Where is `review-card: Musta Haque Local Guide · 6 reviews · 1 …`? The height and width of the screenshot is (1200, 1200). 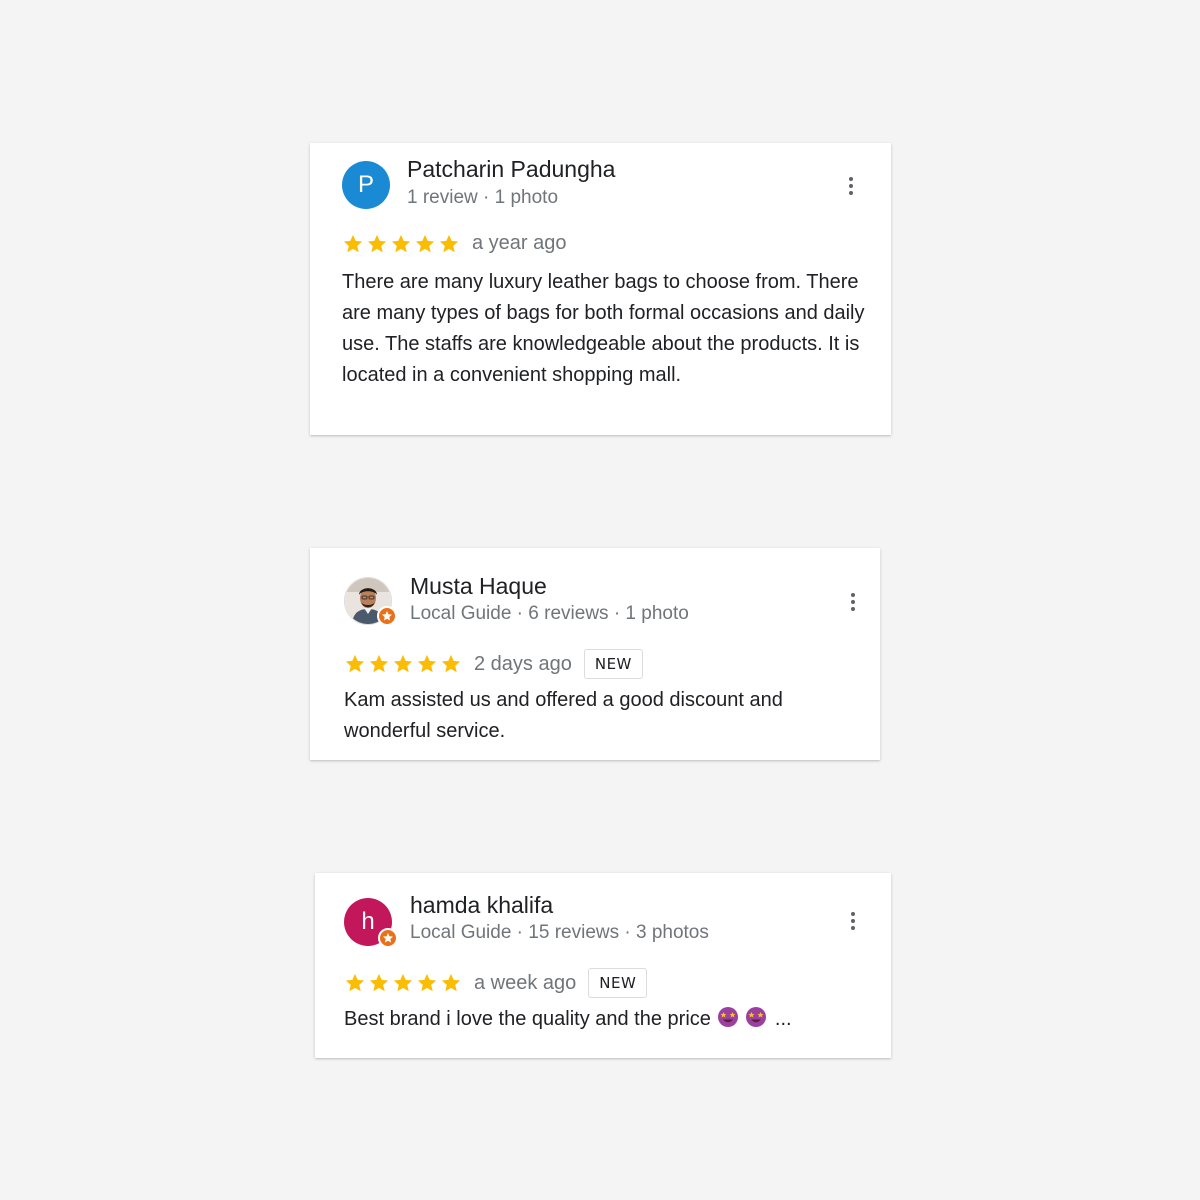
review-card: Musta Haque Local Guide · 6 reviews · 1 … is located at coordinates (595, 654).